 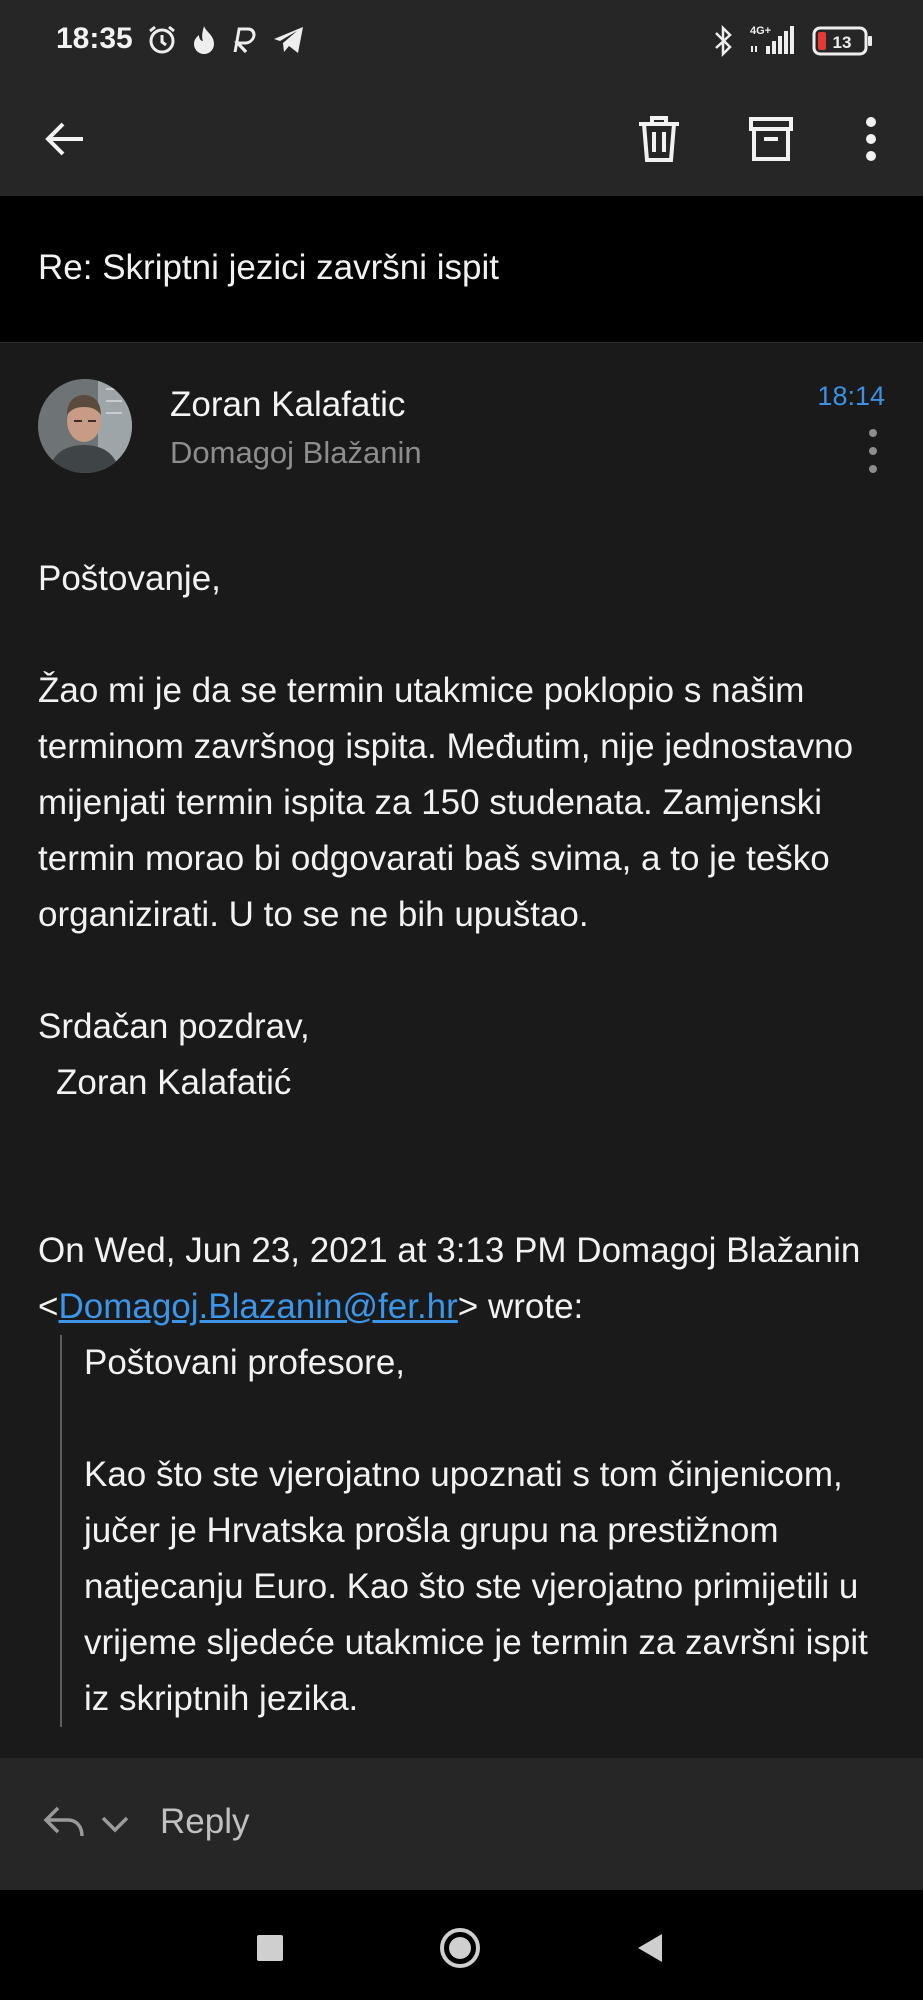 I want to click on message-options-button, so click(x=873, y=451).